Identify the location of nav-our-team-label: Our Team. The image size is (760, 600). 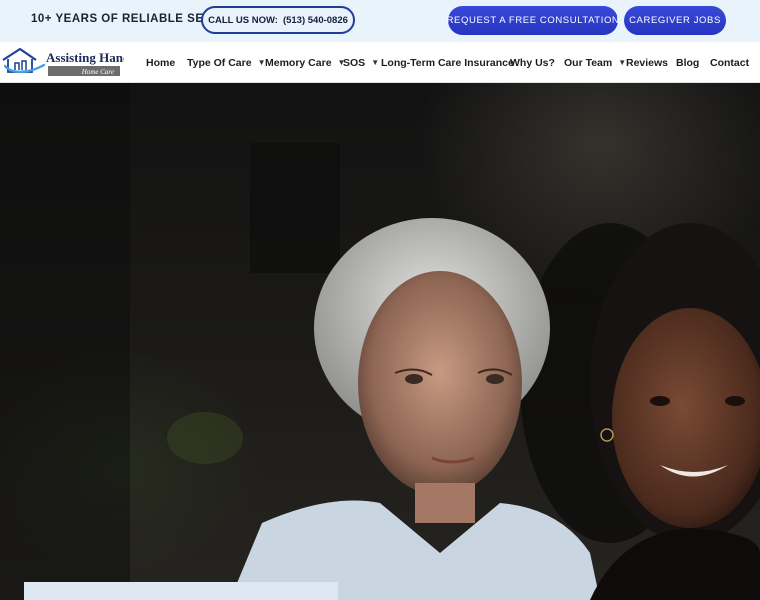
(588, 62).